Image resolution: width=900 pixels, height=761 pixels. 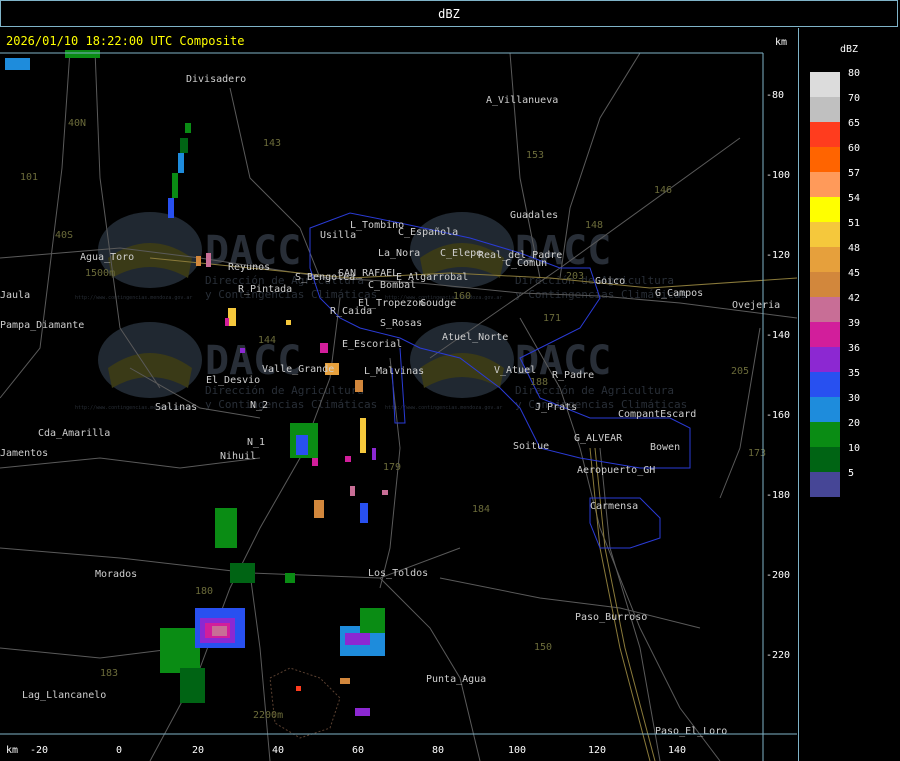 What do you see at coordinates (461, 253) in the screenshot?
I see `place-label: C_Elepe` at bounding box center [461, 253].